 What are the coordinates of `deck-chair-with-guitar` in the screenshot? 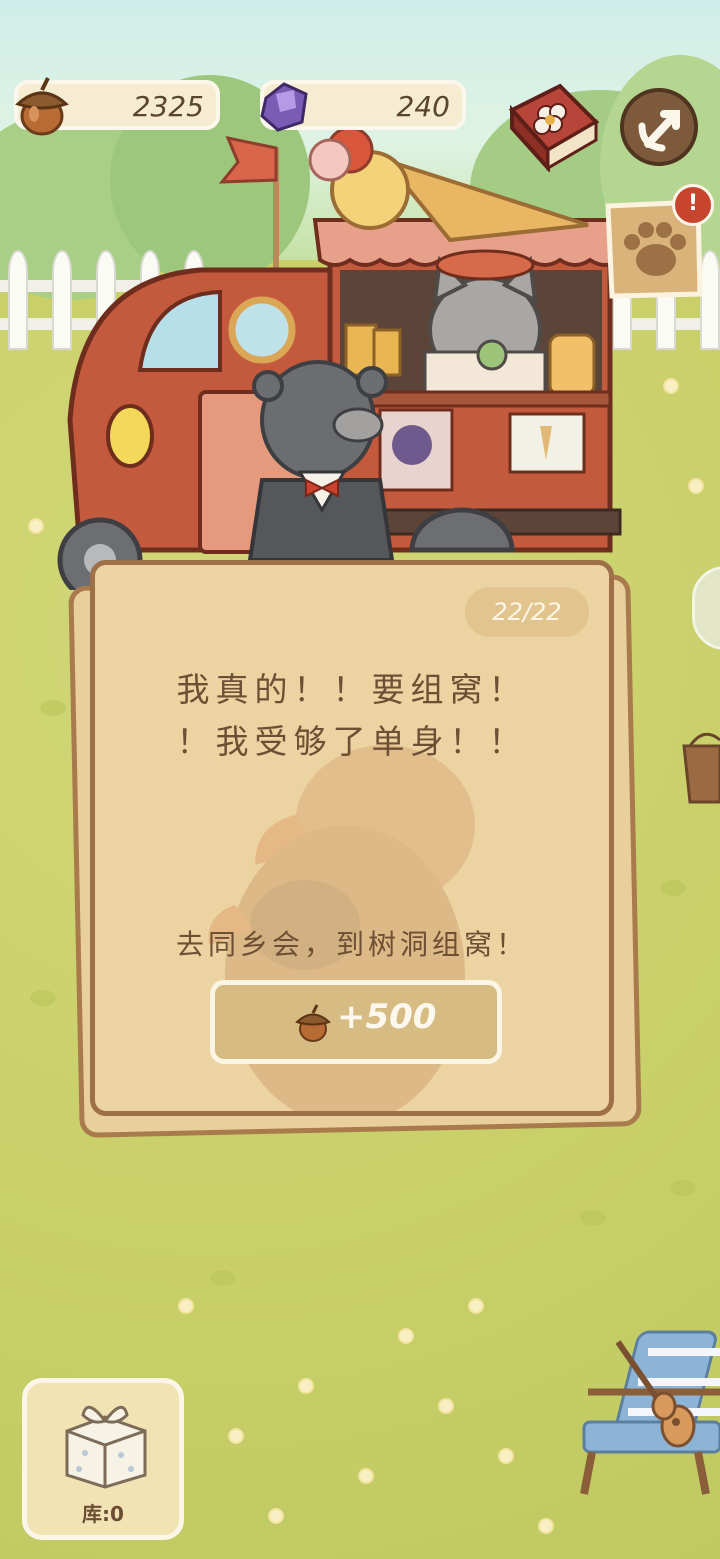 It's located at (650, 1412).